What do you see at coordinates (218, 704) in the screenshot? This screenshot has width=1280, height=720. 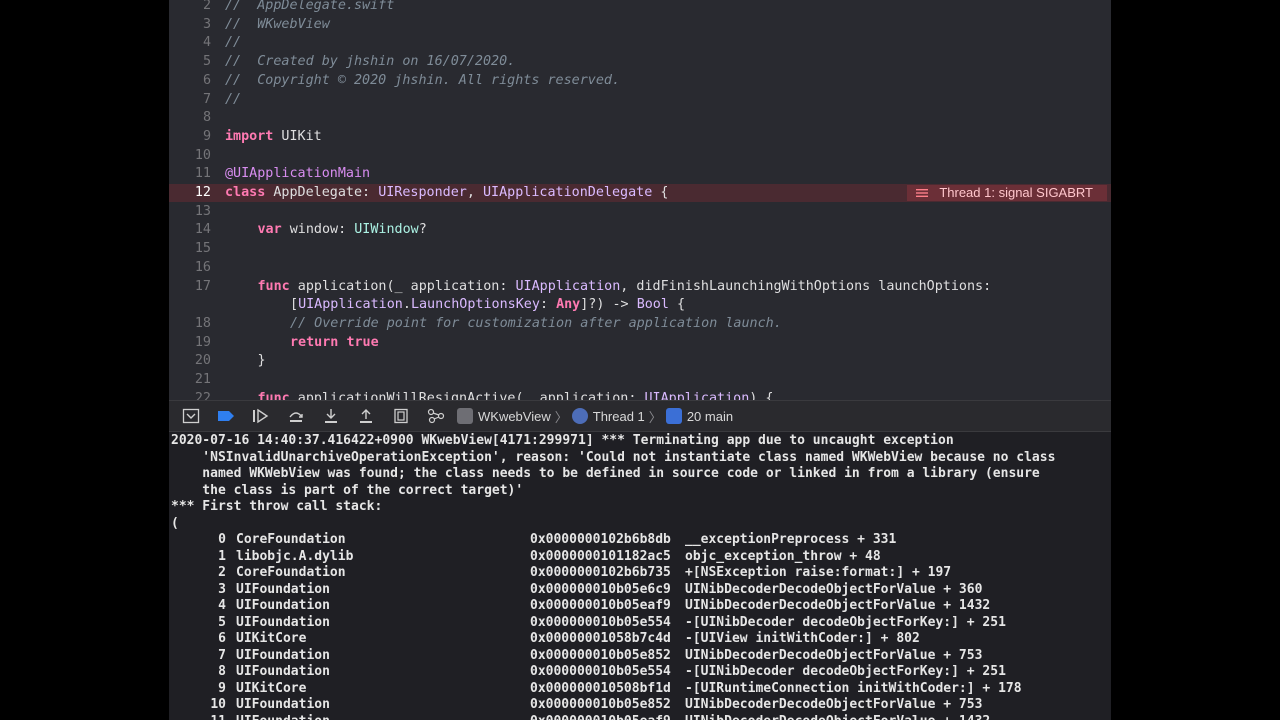 I see `stack-frame-index: 10` at bounding box center [218, 704].